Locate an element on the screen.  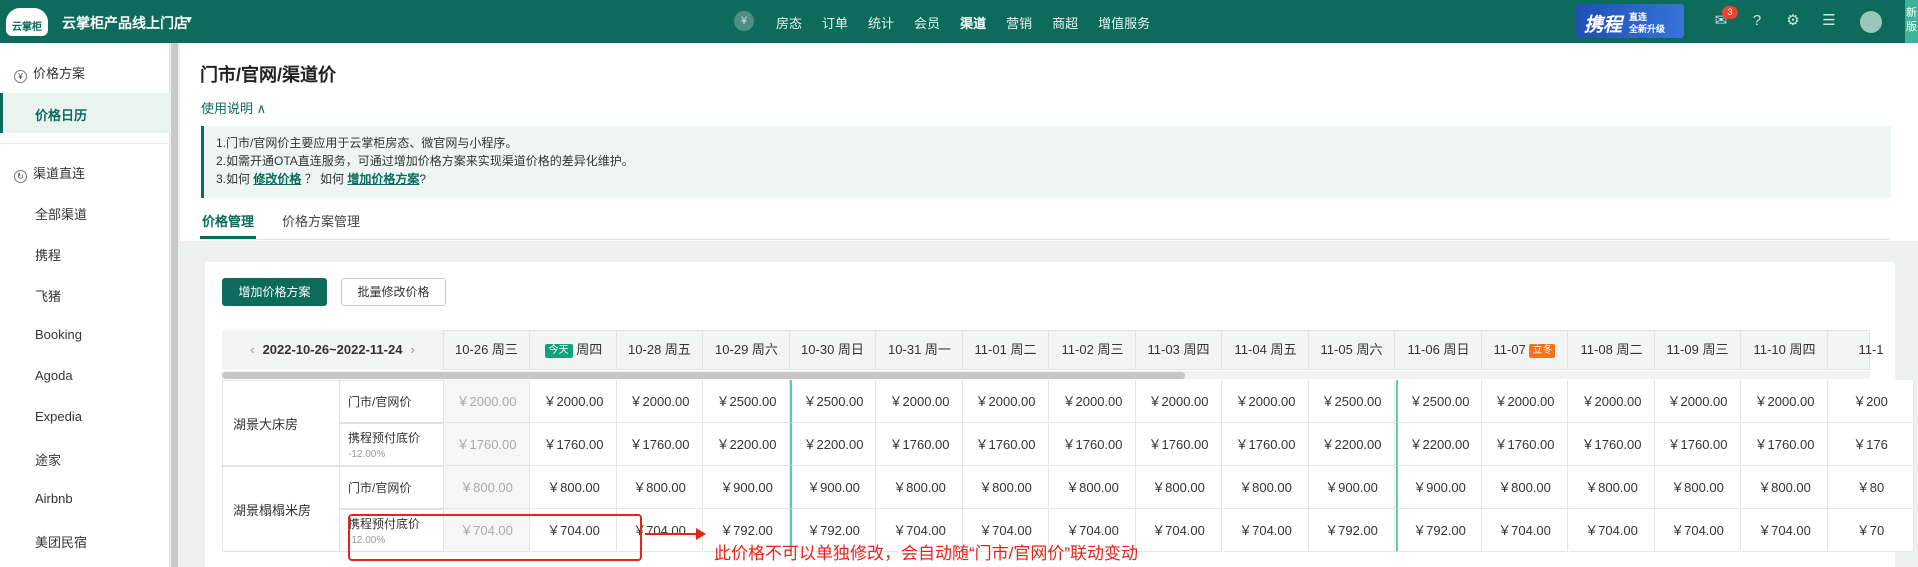
sidebar-item-ctrip: 携程 is located at coordinates (48, 254).